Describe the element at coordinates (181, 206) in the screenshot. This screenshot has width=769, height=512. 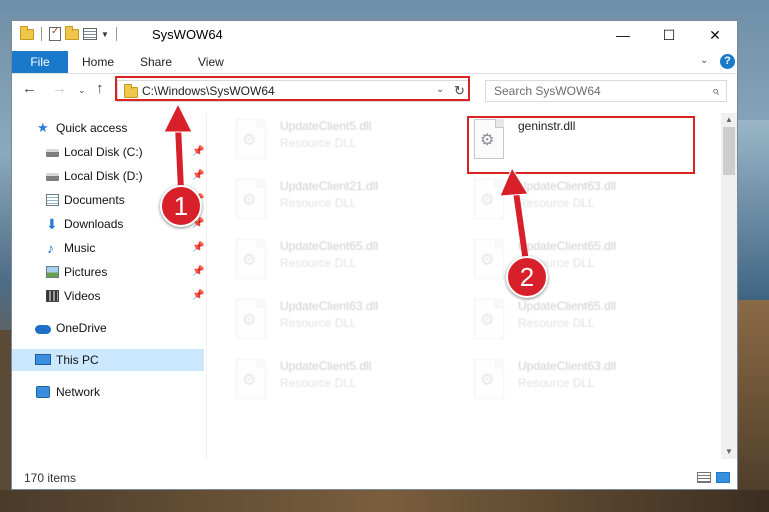
I see `callout-badge-1: 1` at that location.